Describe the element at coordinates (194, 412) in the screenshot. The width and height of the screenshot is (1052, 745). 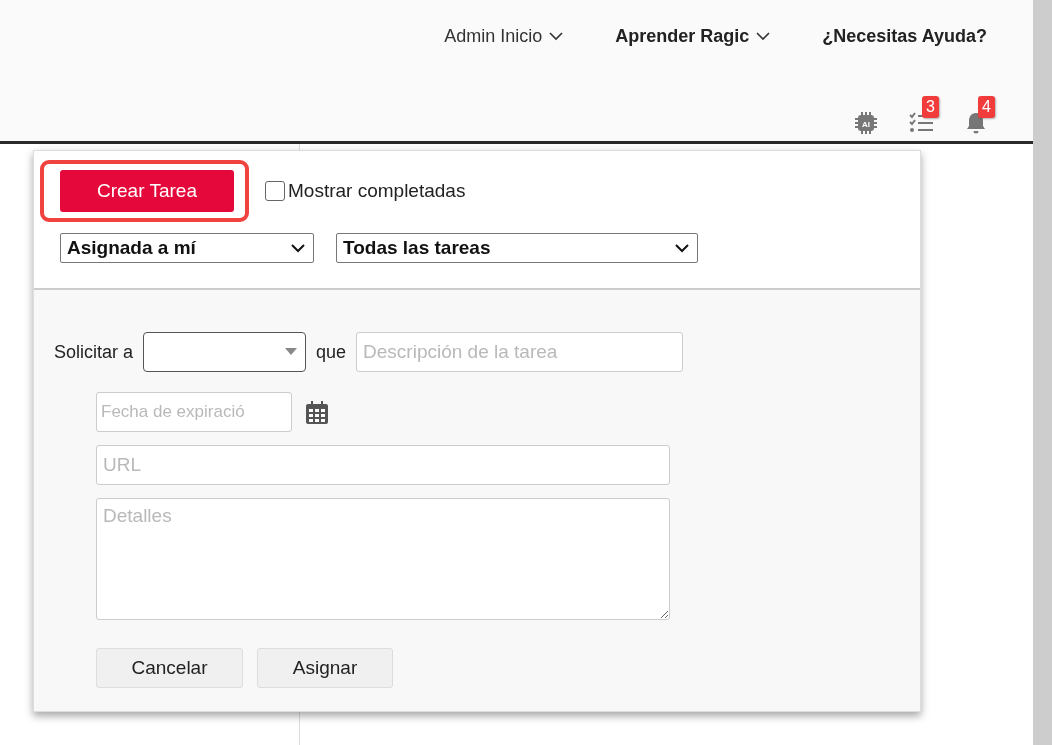
I see `date-field: Fecha de expiració` at that location.